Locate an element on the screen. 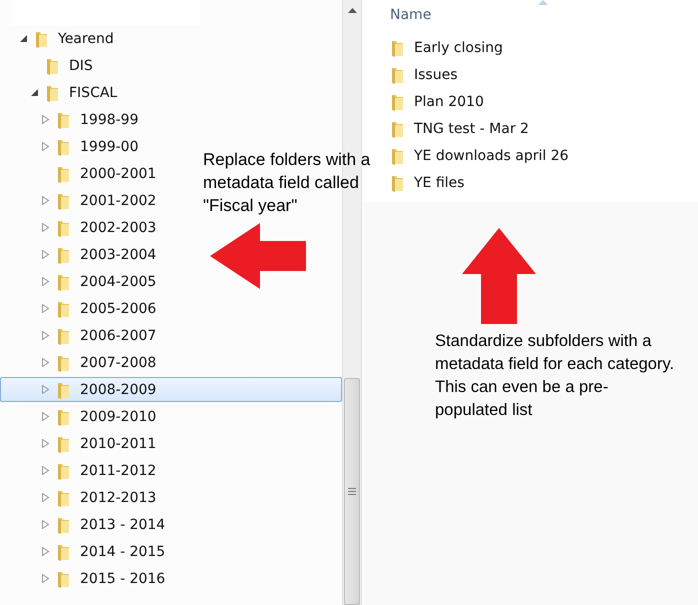  tree-item: 2013 - 2014 is located at coordinates (86, 524).